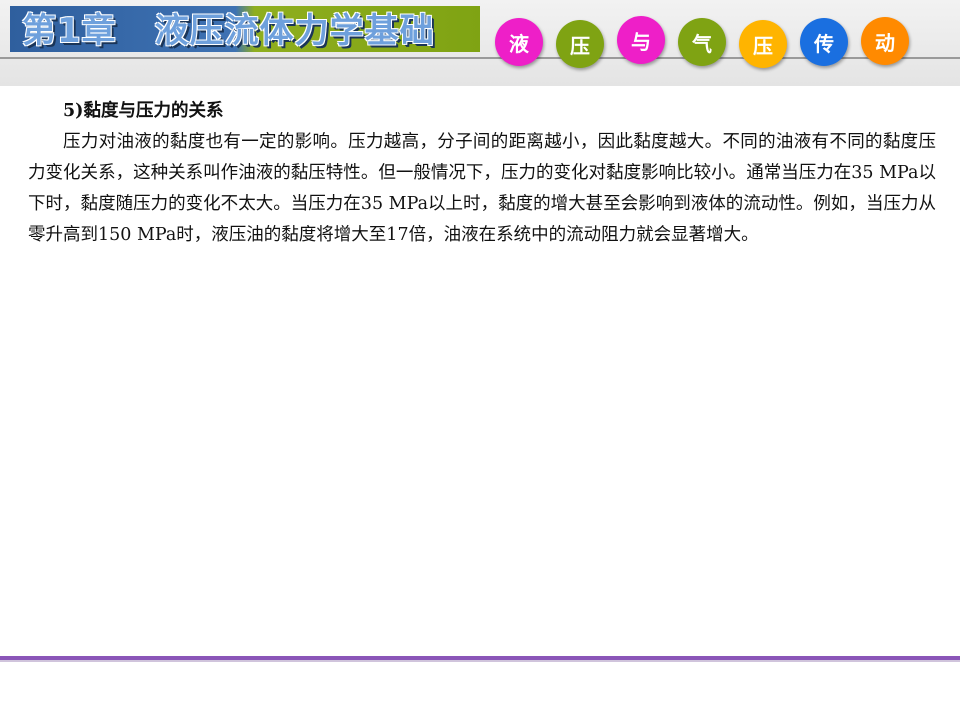  What do you see at coordinates (763, 44) in the screenshot?
I see `badge-circle-5: 压` at bounding box center [763, 44].